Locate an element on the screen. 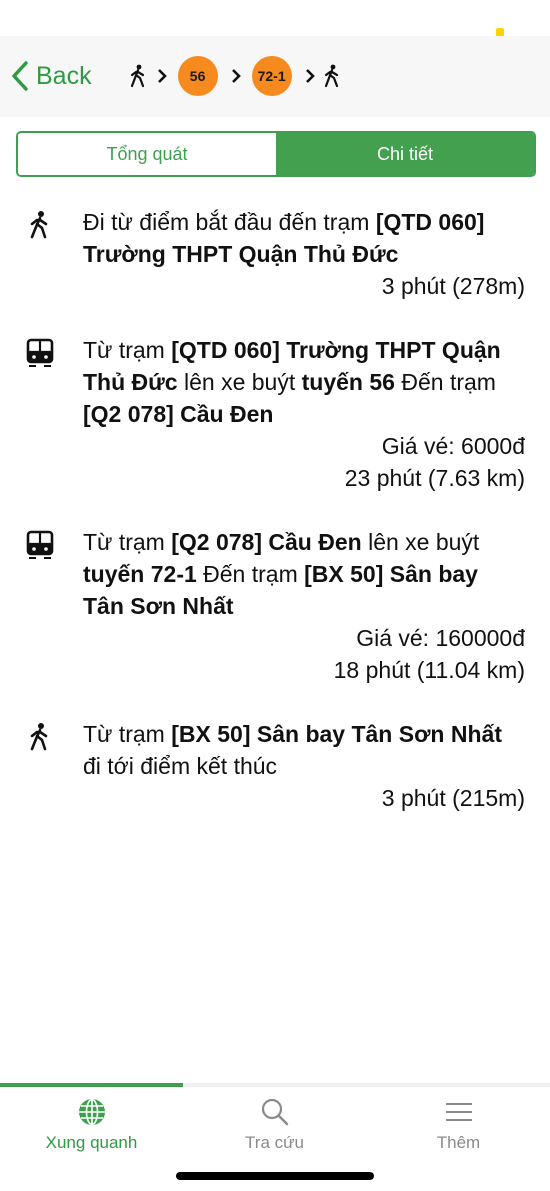 This screenshot has height=1191, width=550. search-icon is located at coordinates (274, 1112).